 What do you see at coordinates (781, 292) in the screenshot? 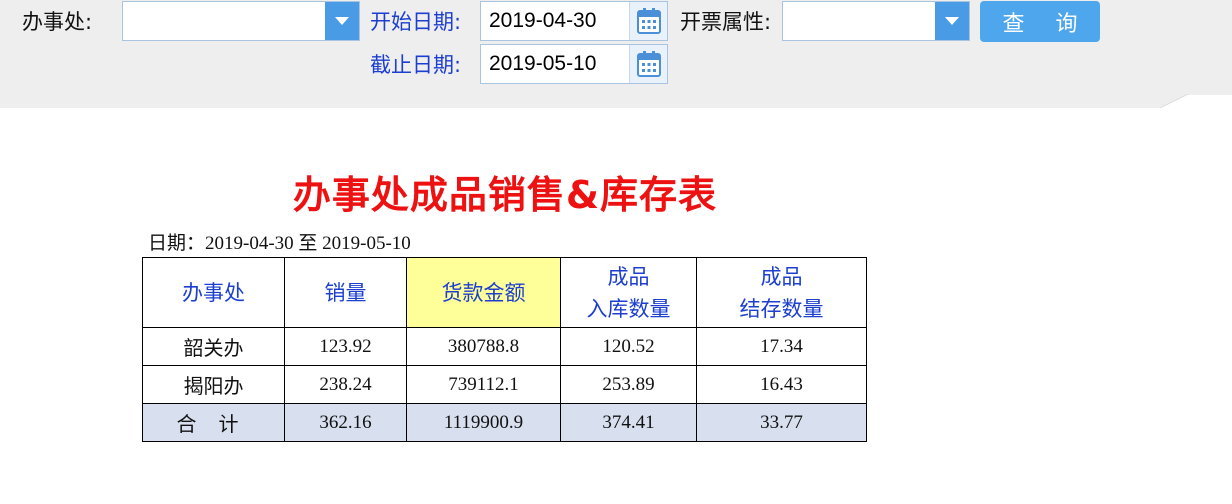
I see `col-header-stock: 成品 结存数量` at bounding box center [781, 292].